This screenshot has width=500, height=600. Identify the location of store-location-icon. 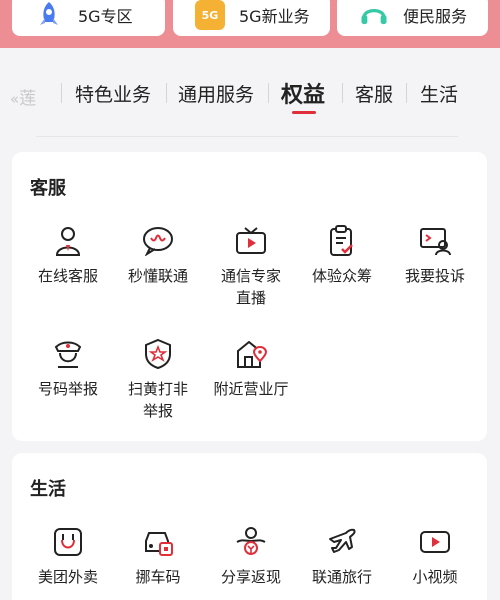
(251, 354).